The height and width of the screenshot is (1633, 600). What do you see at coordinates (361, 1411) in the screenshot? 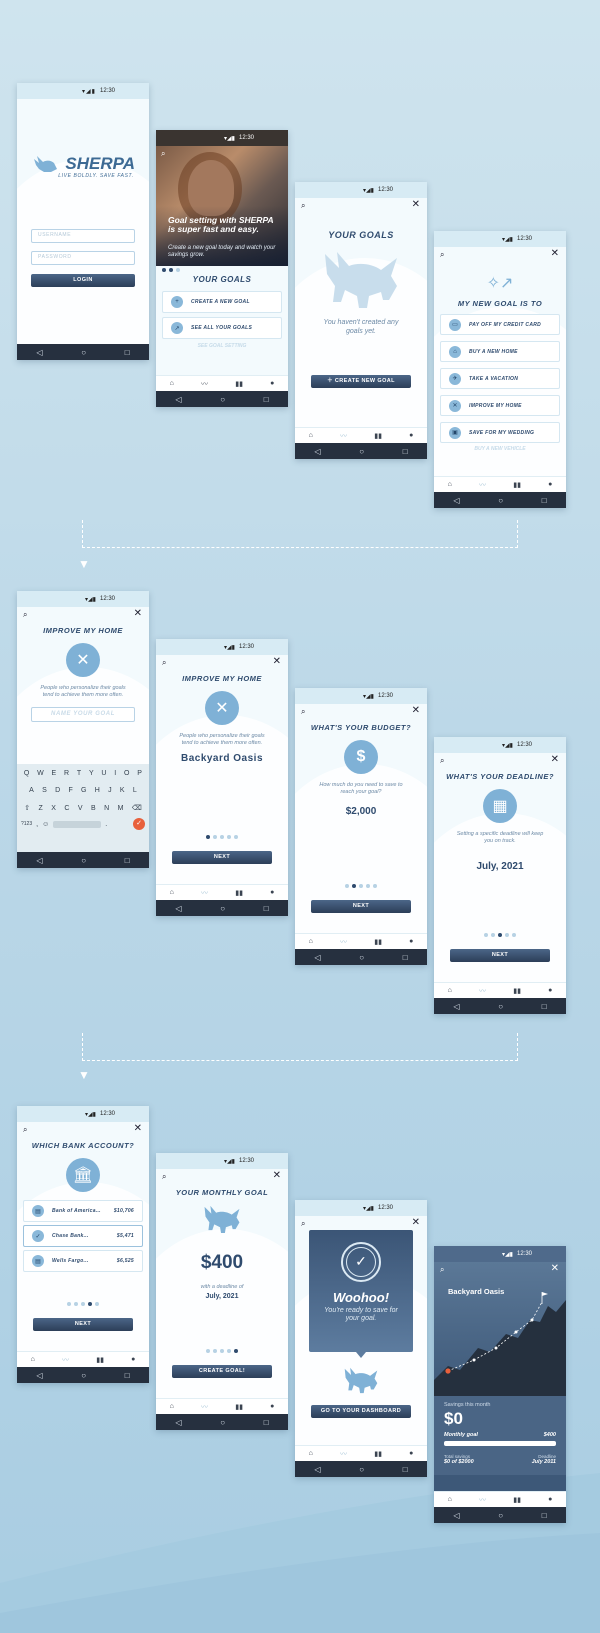
I see `dashboard-button: GO TO YOUR DASHBOARD` at bounding box center [361, 1411].